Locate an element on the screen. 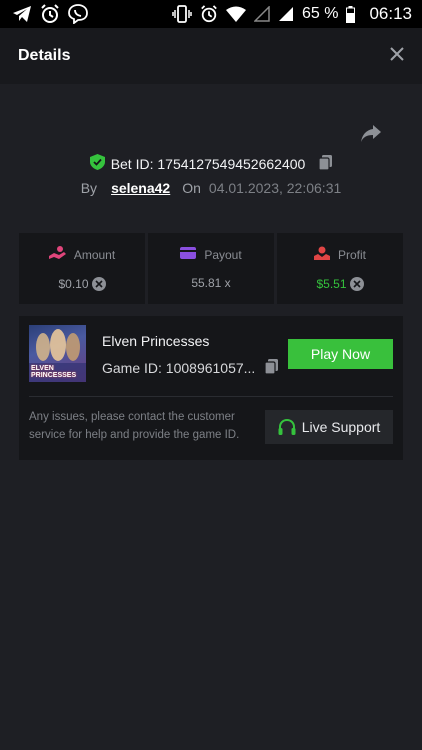  battery-percent: 65 % is located at coordinates (320, 13).